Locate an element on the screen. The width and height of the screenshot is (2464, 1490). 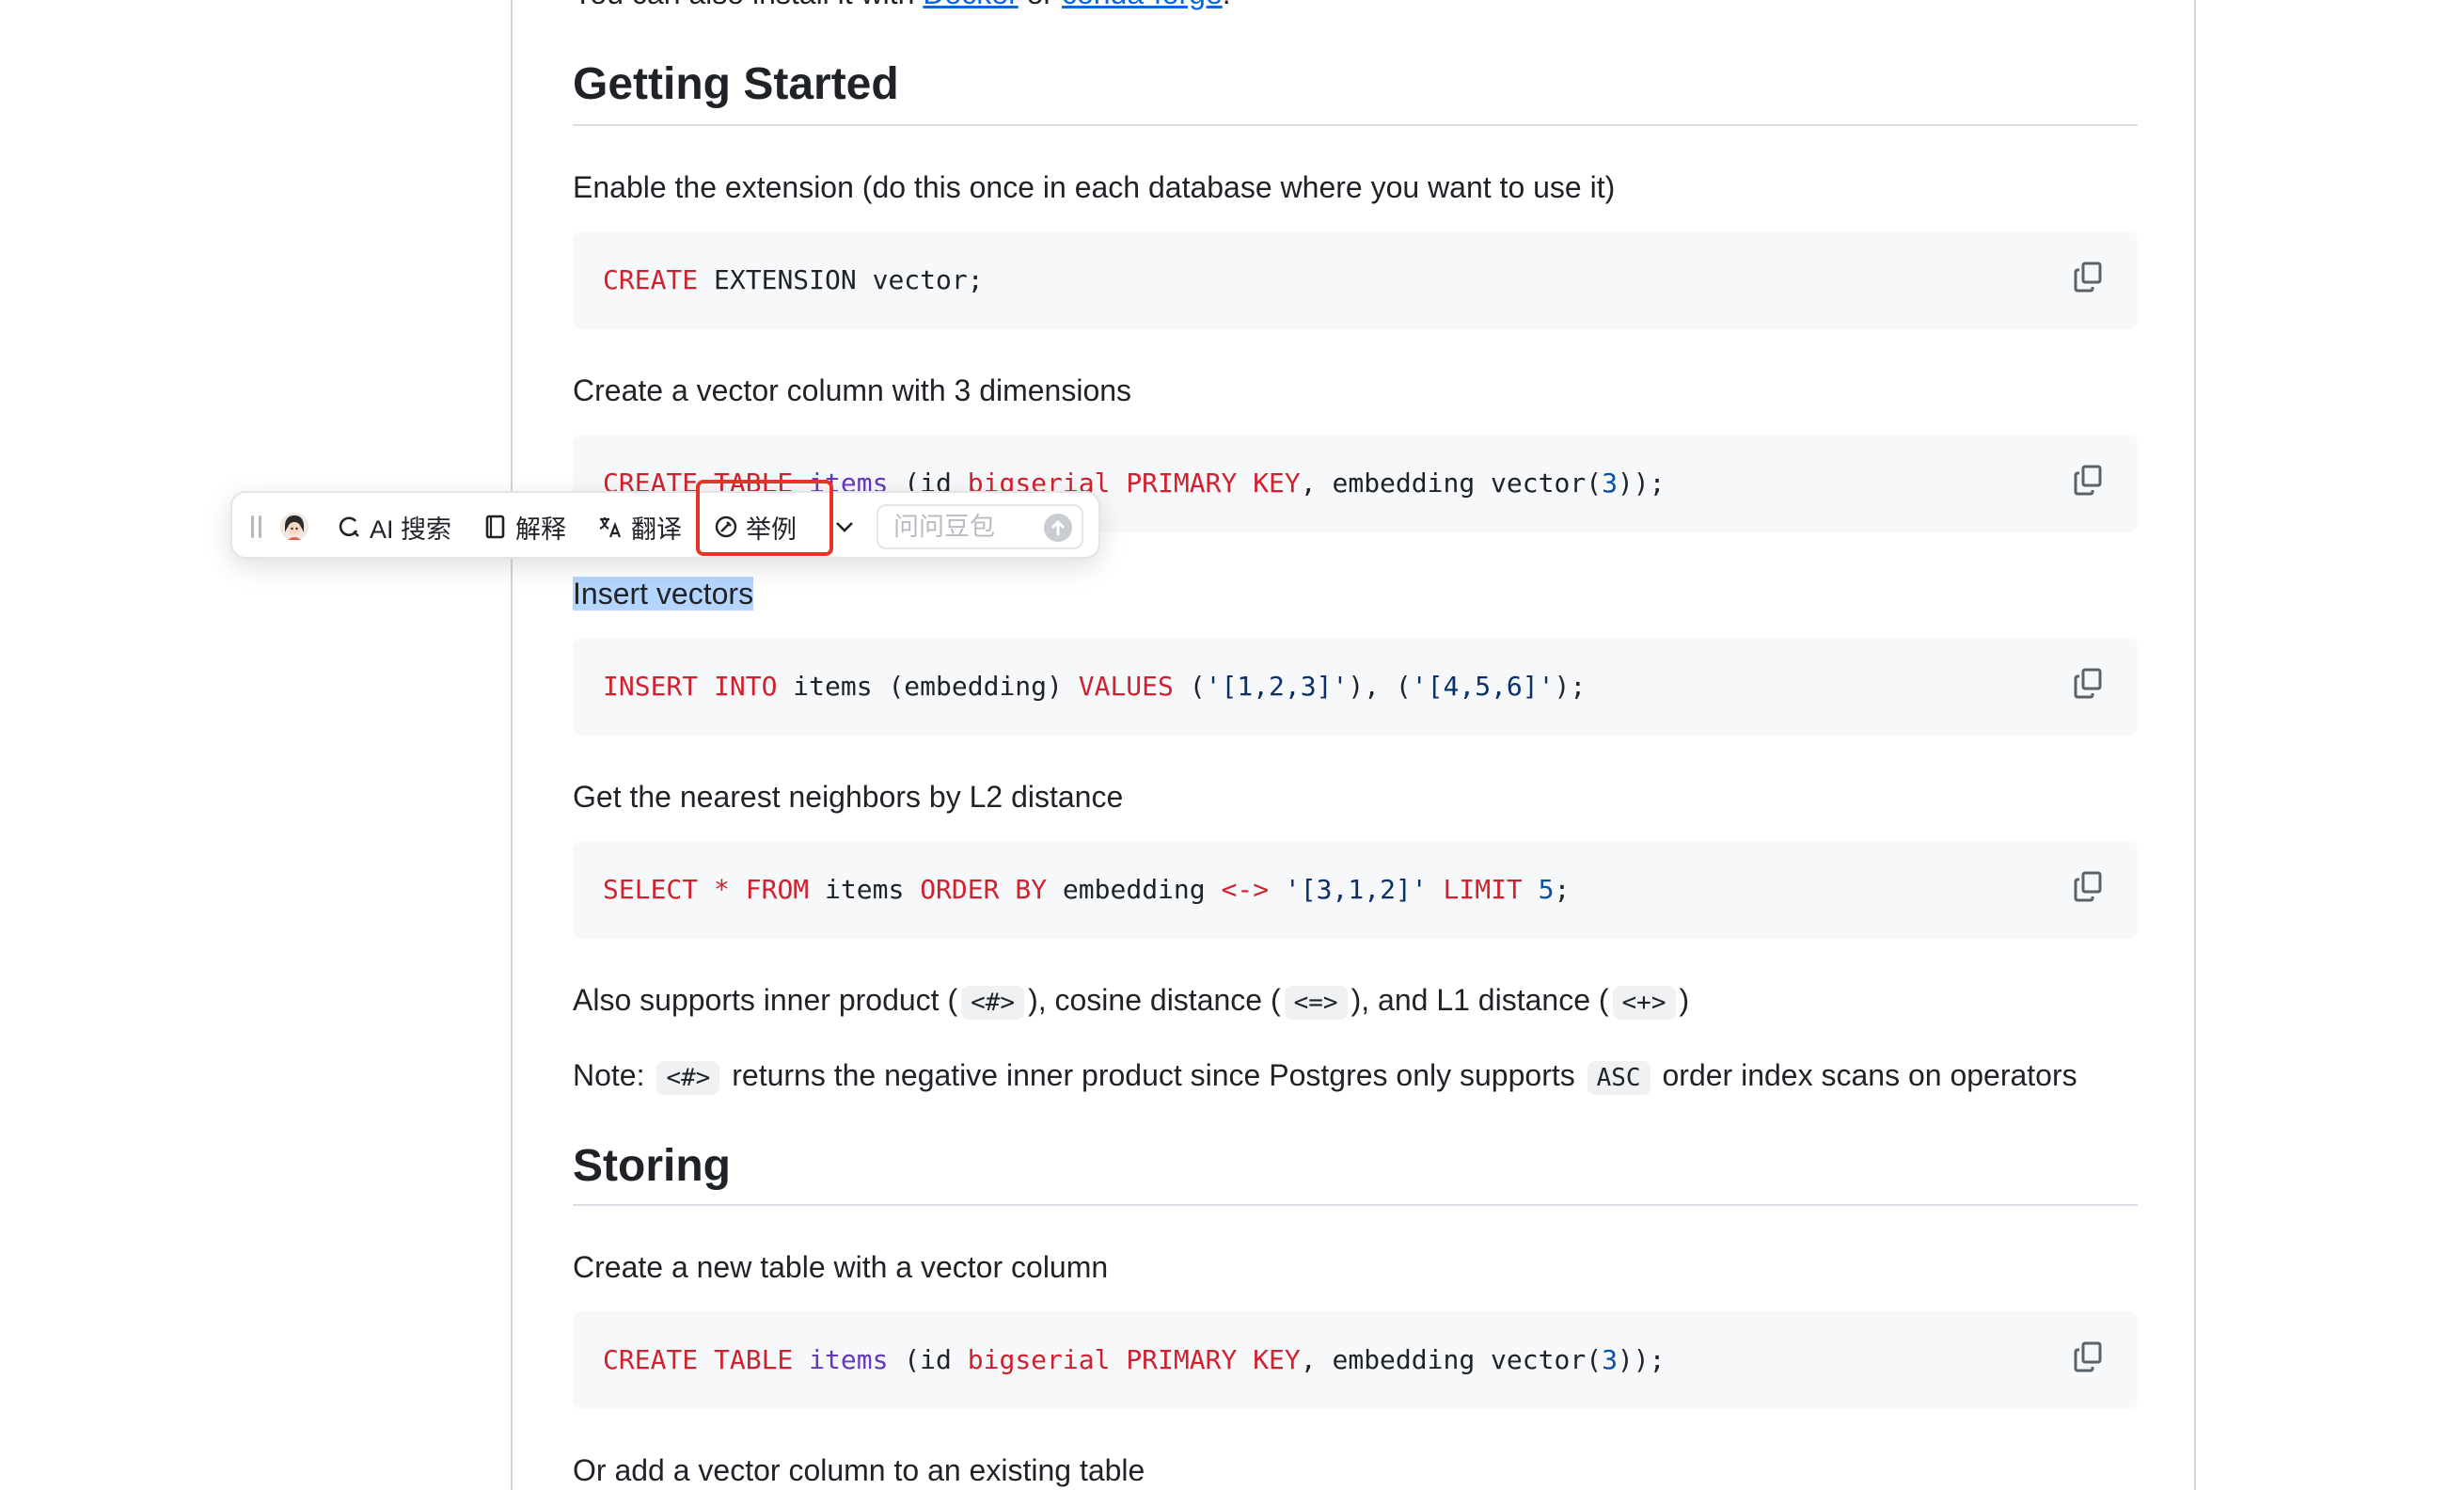
arrow-up-icon is located at coordinates (1058, 527).